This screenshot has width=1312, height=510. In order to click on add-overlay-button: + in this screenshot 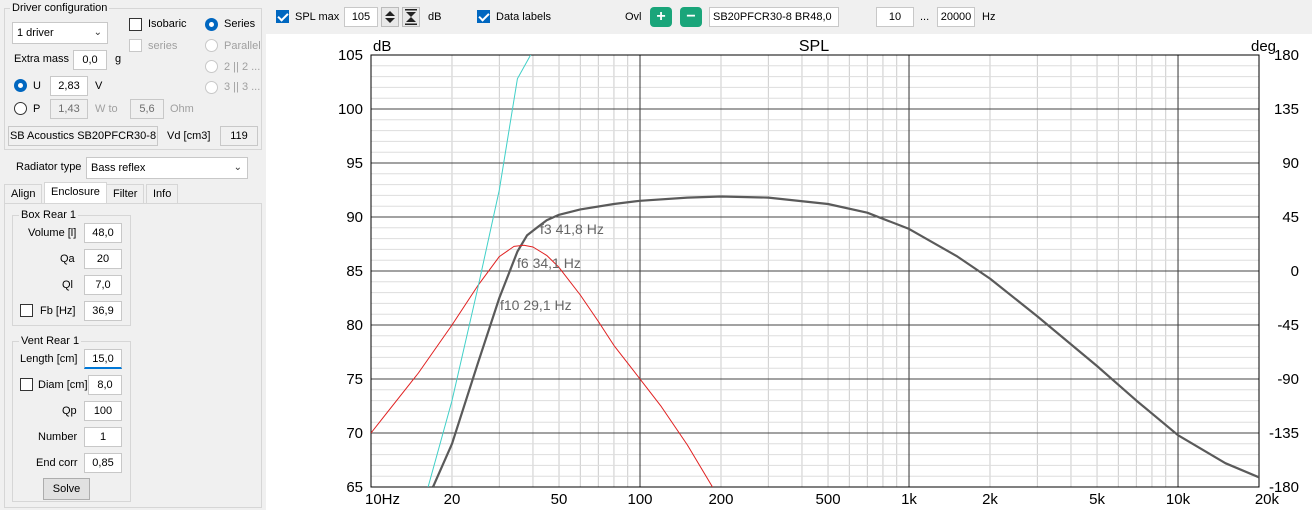, I will do `click(661, 17)`.